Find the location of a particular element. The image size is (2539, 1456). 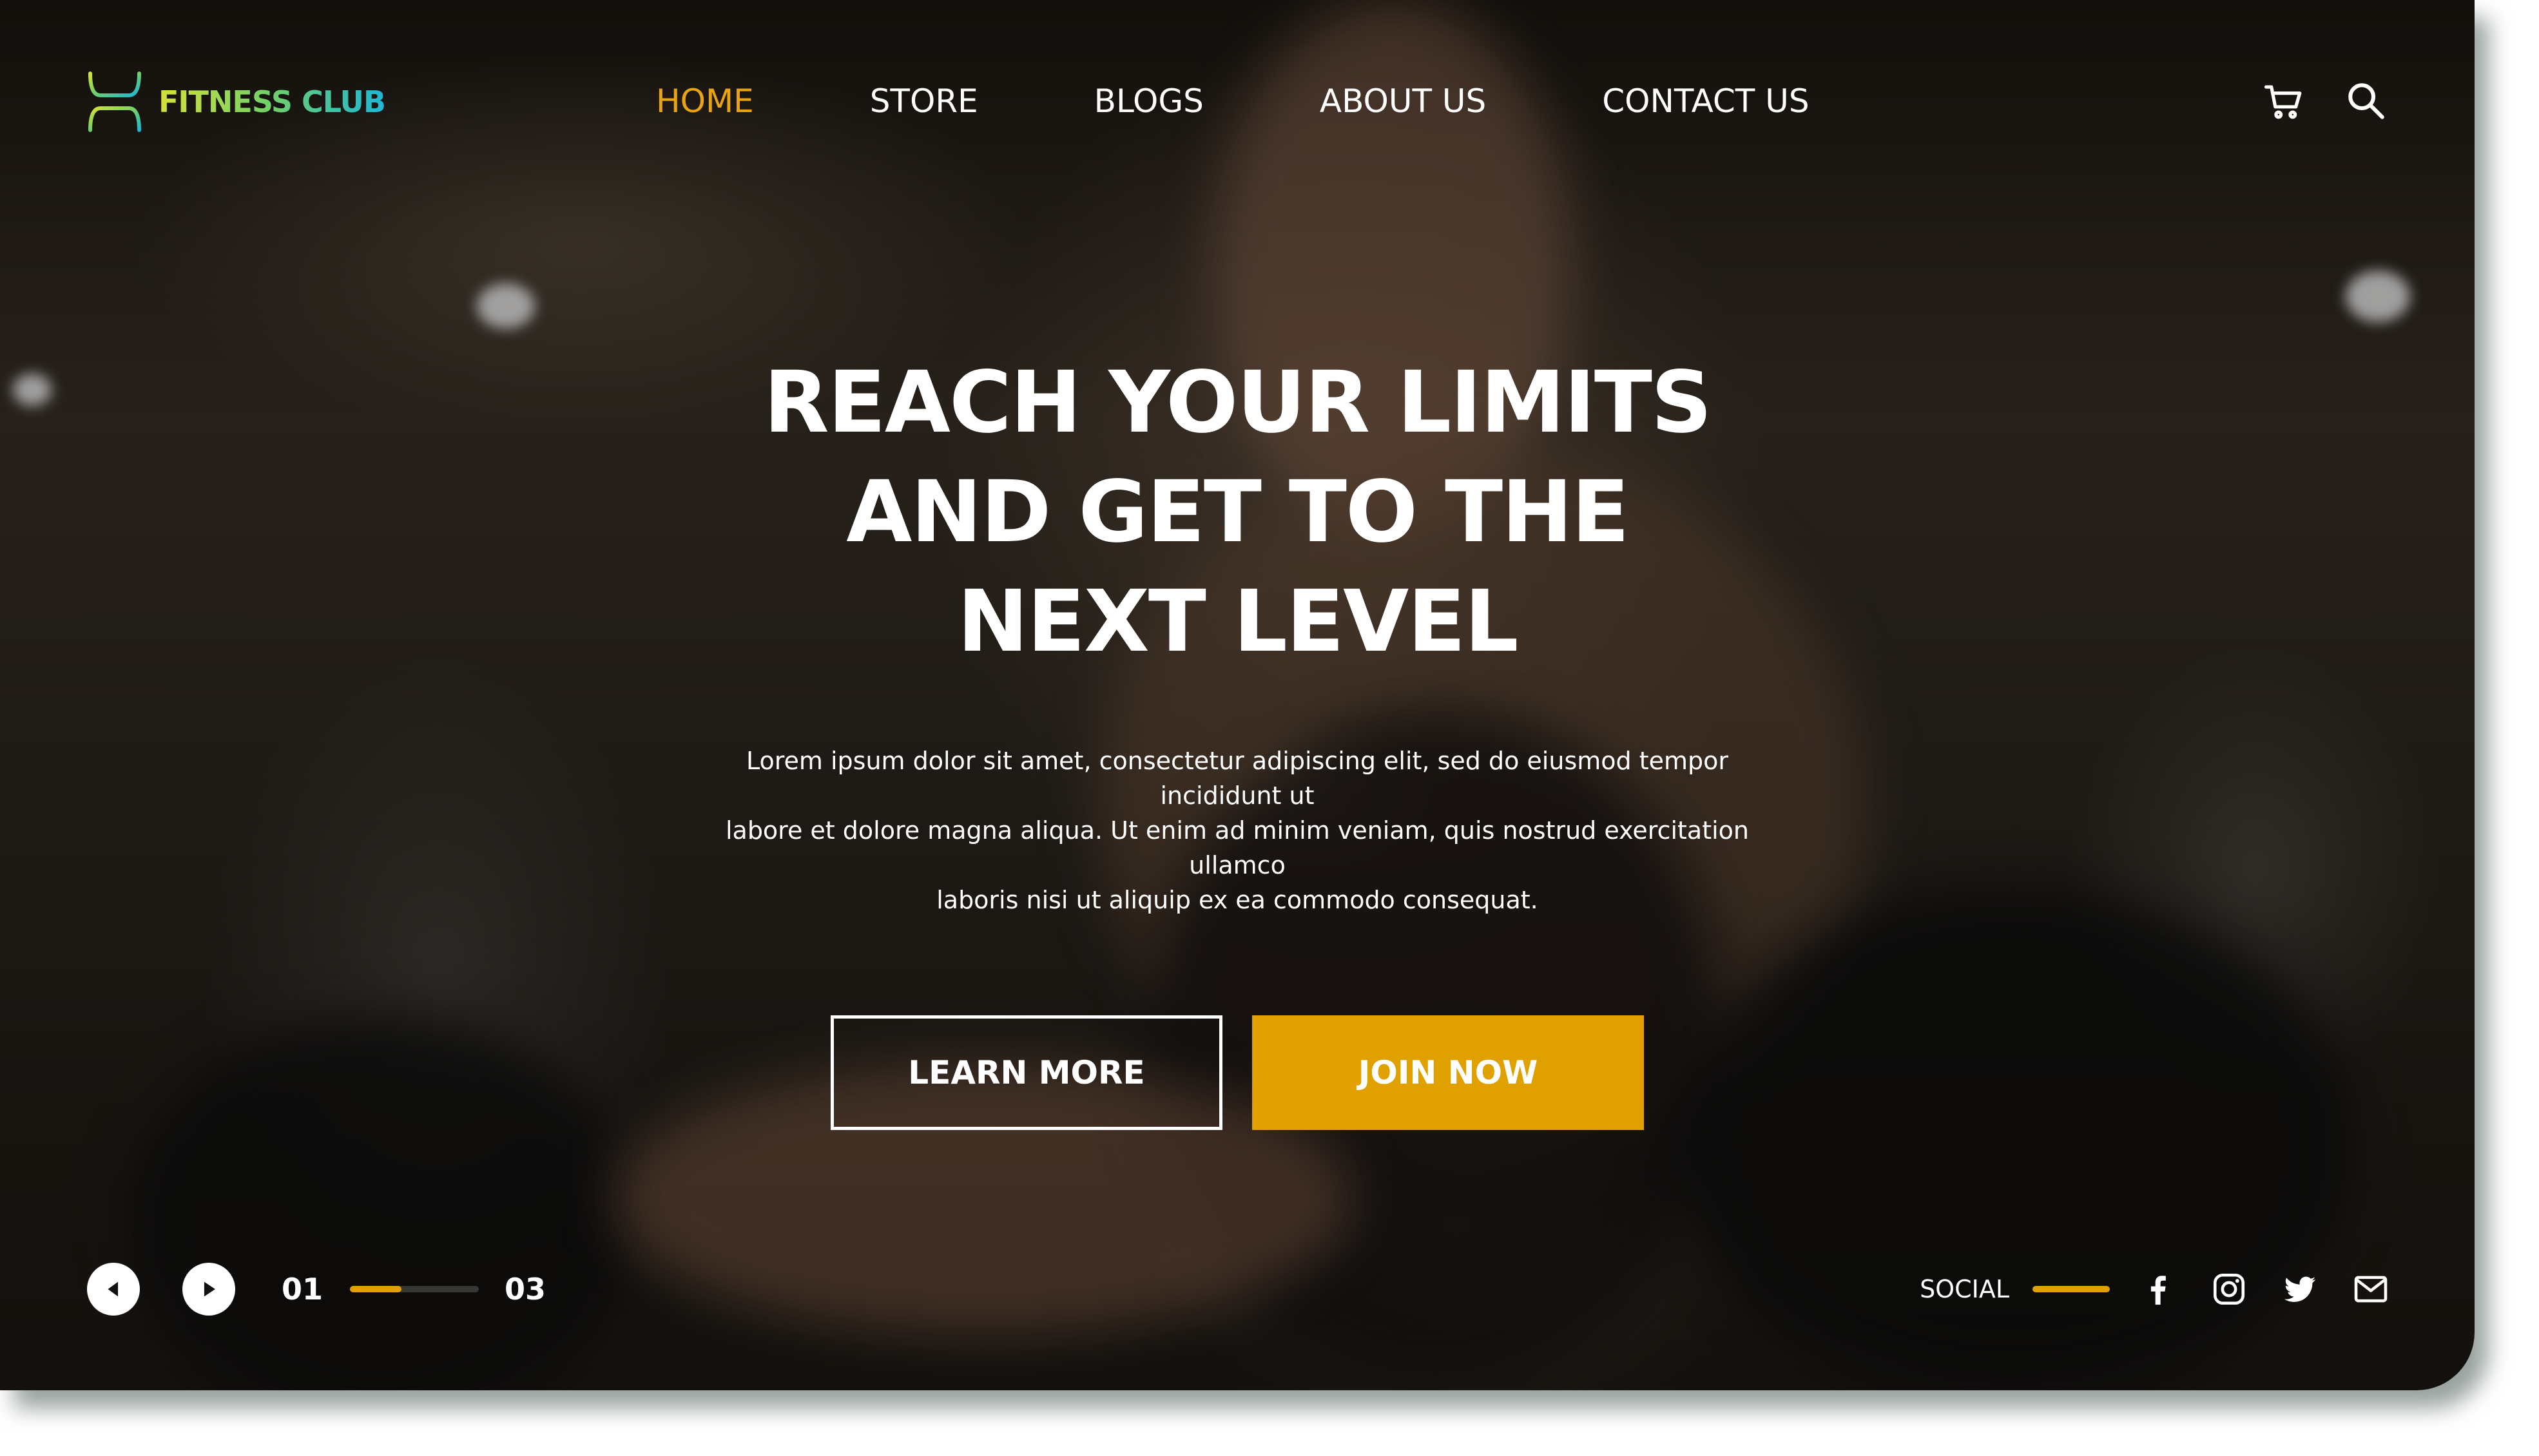

nav-item-contact-us: CONTACT US is located at coordinates (1706, 101).